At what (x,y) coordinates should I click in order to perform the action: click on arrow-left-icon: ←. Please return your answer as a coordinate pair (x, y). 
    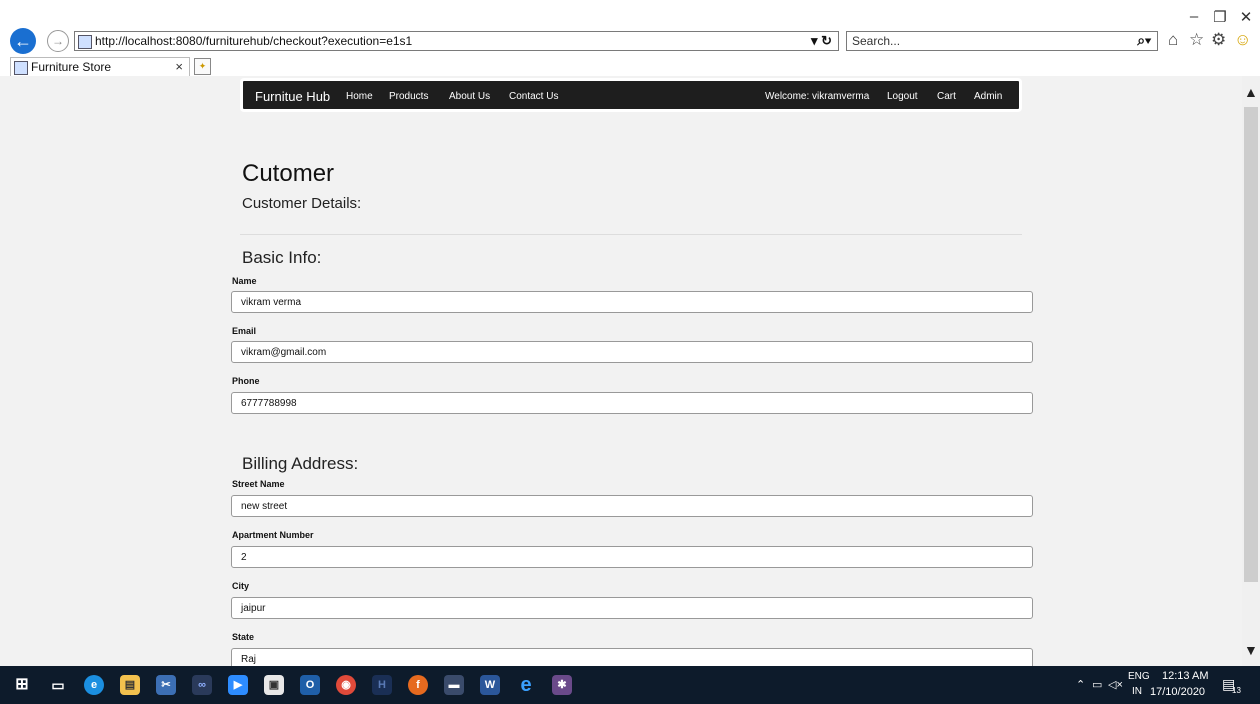
    Looking at the image, I should click on (23, 41).